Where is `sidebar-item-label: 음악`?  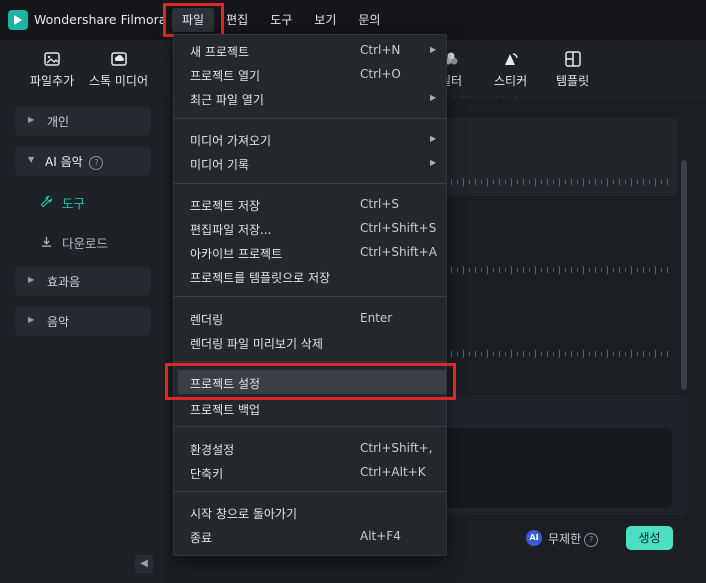
sidebar-item-label: 음악 is located at coordinates (58, 322).